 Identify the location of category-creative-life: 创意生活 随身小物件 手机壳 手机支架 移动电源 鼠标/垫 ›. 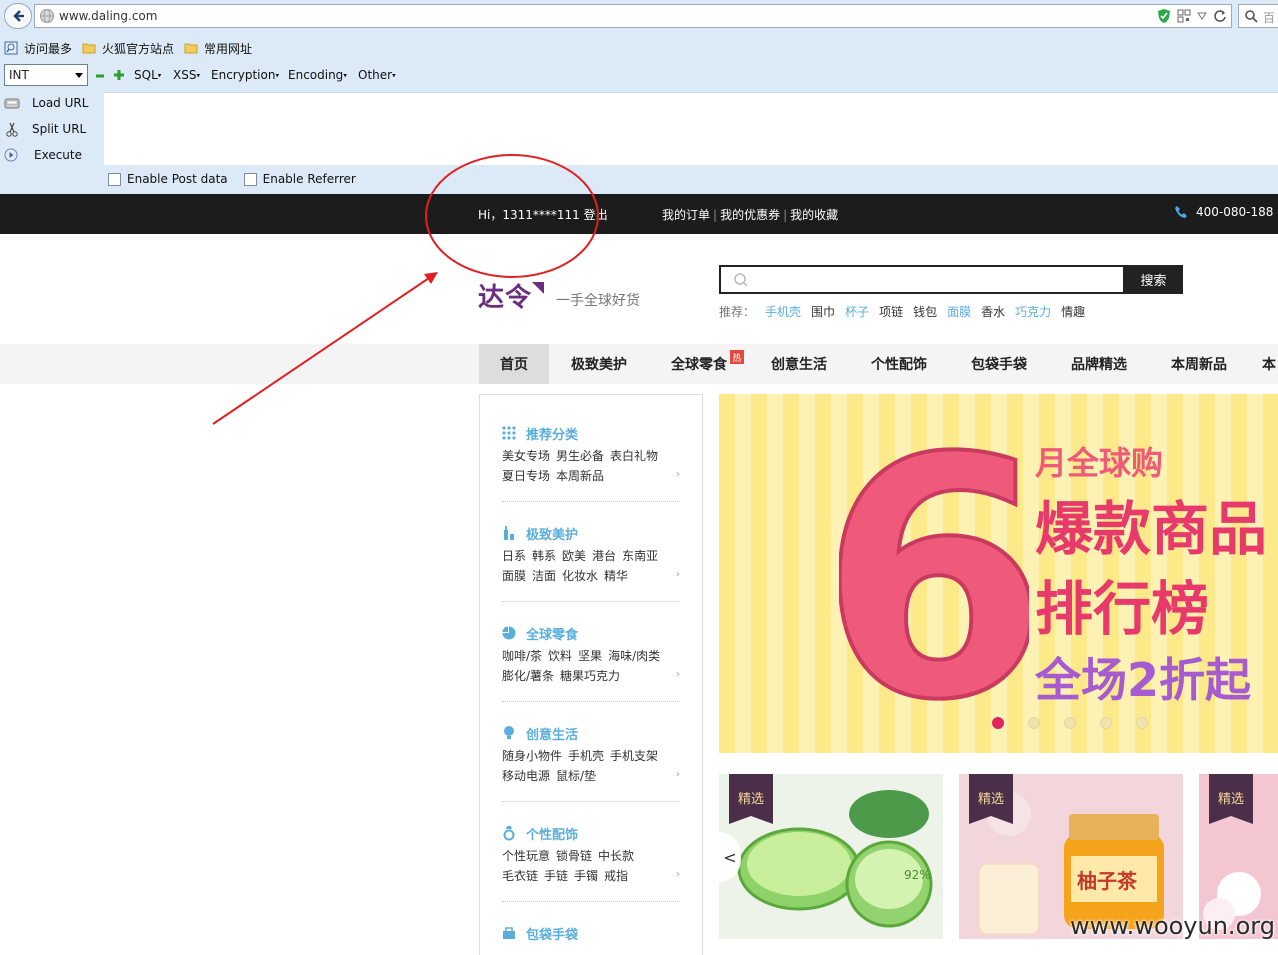
(591, 762).